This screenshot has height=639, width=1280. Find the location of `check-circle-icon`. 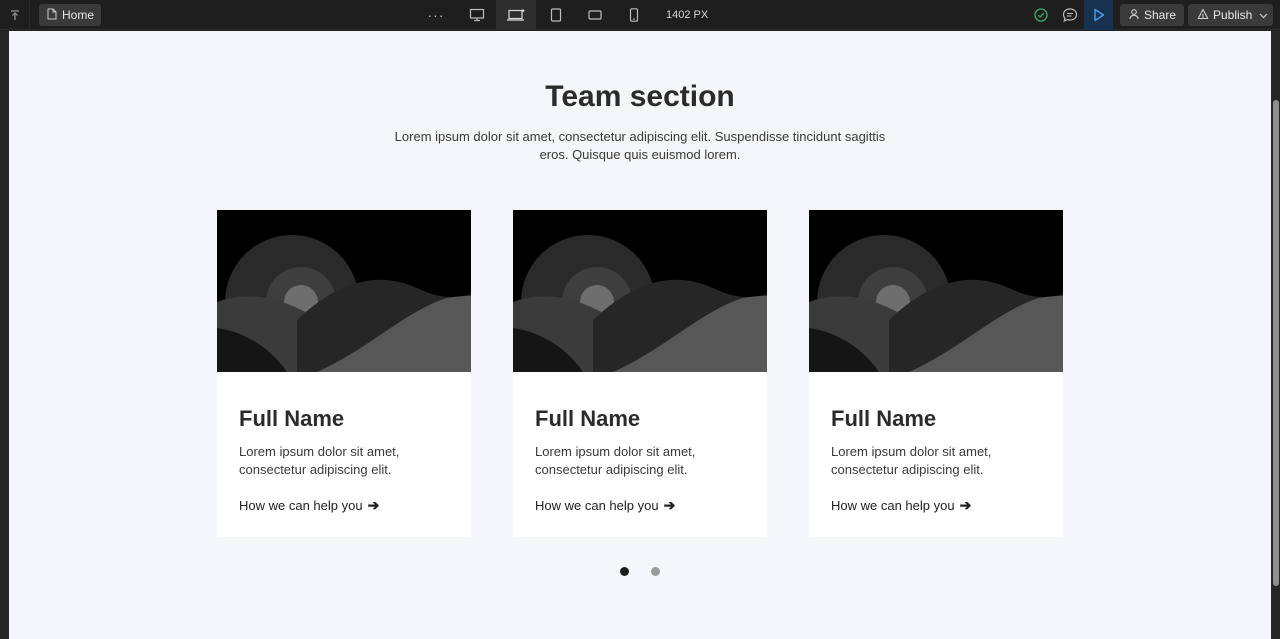

check-circle-icon is located at coordinates (1041, 17).